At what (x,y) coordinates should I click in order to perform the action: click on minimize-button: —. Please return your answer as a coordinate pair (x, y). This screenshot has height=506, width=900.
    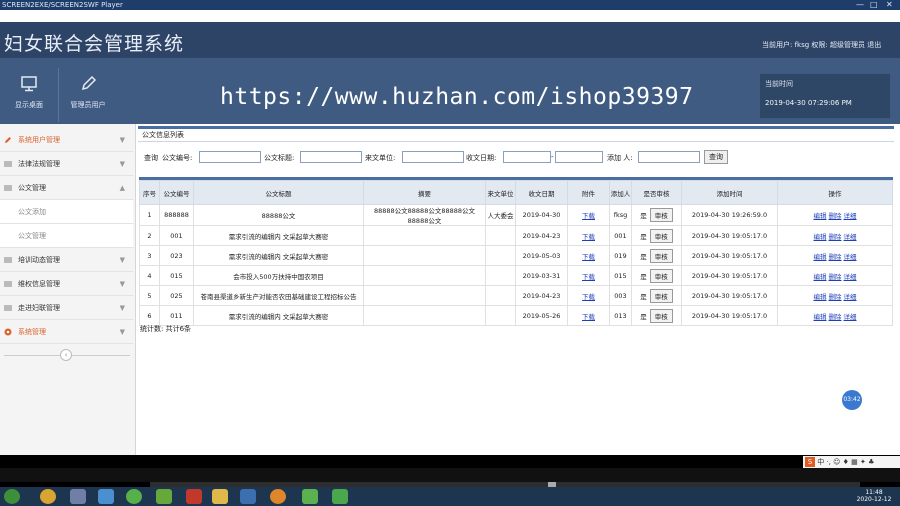
    Looking at the image, I should click on (860, 5).